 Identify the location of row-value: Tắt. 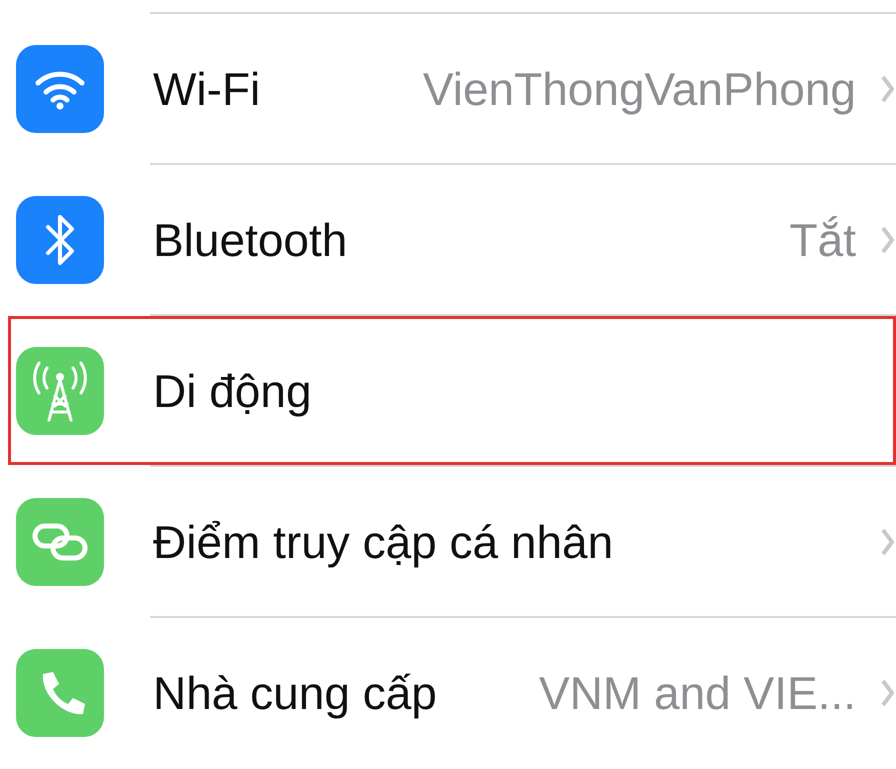
(823, 239).